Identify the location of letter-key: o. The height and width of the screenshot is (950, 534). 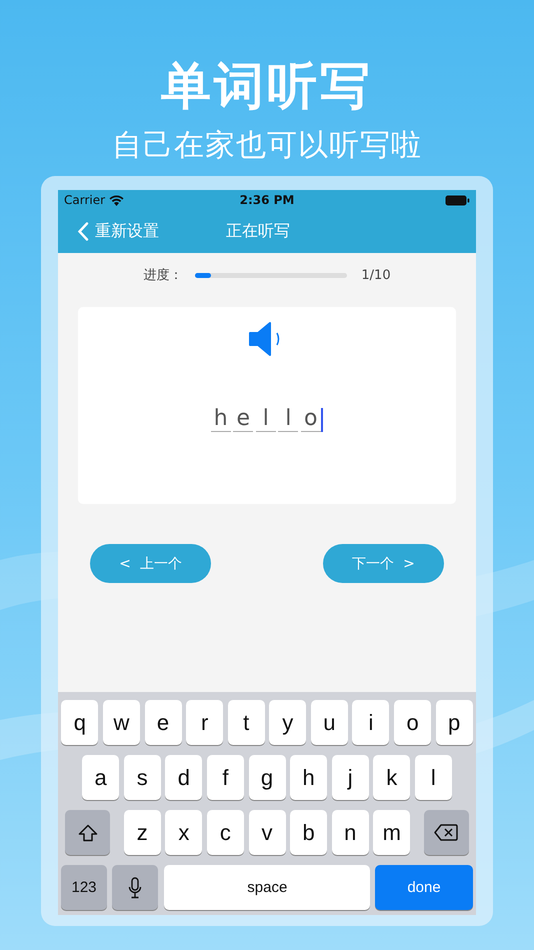
(413, 722).